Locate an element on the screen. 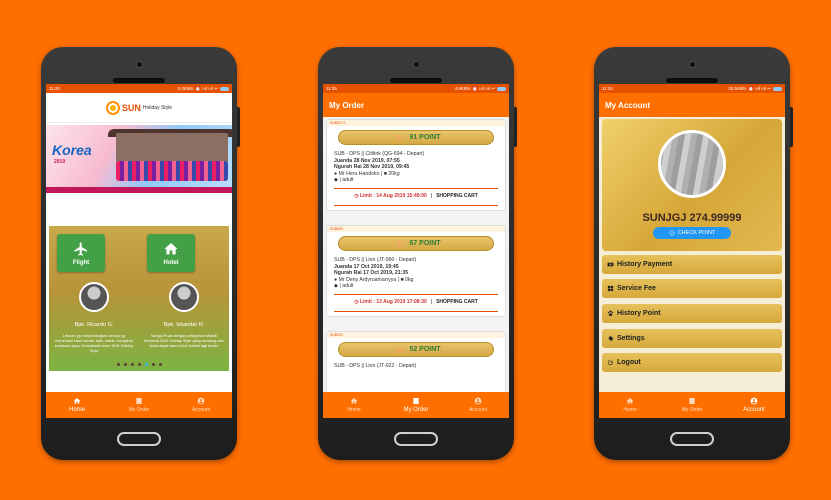  logo-brand: SUN is located at coordinates (131, 107).